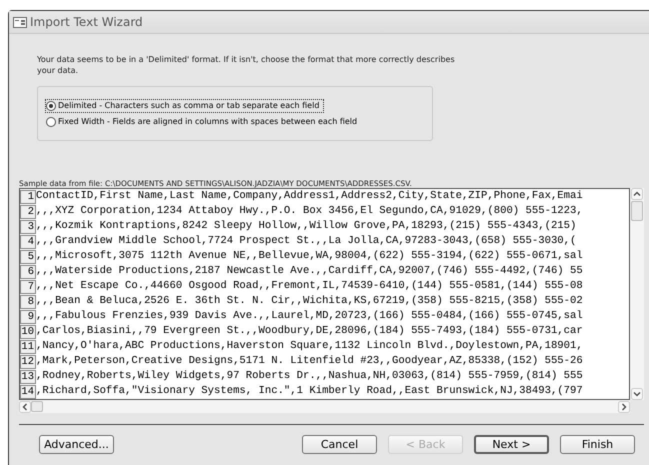 Image resolution: width=649 pixels, height=465 pixels. I want to click on dialog-button: Finish, so click(597, 444).